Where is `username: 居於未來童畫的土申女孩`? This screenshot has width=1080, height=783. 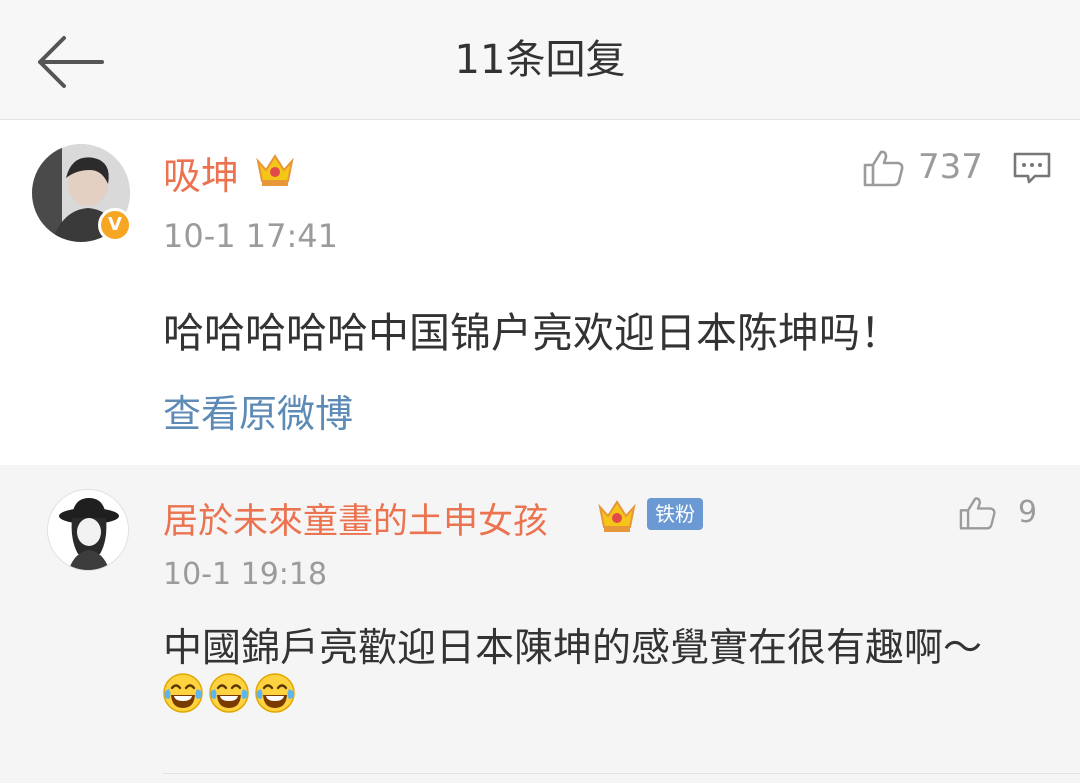 username: 居於未來童畫的土申女孩 is located at coordinates (355, 518).